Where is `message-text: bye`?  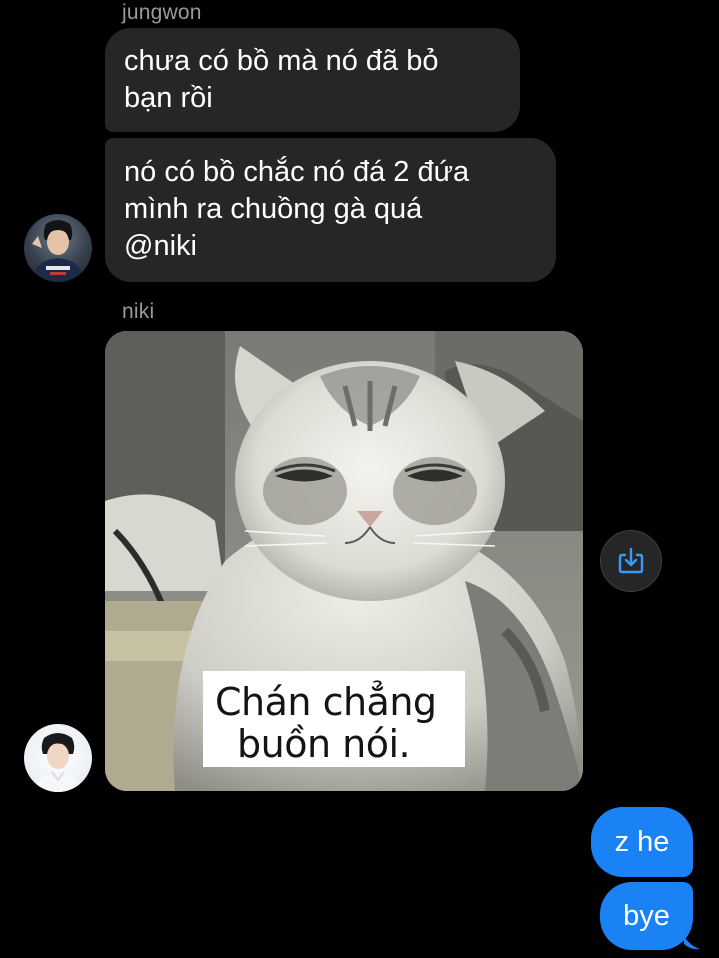
message-text: bye is located at coordinates (646, 915).